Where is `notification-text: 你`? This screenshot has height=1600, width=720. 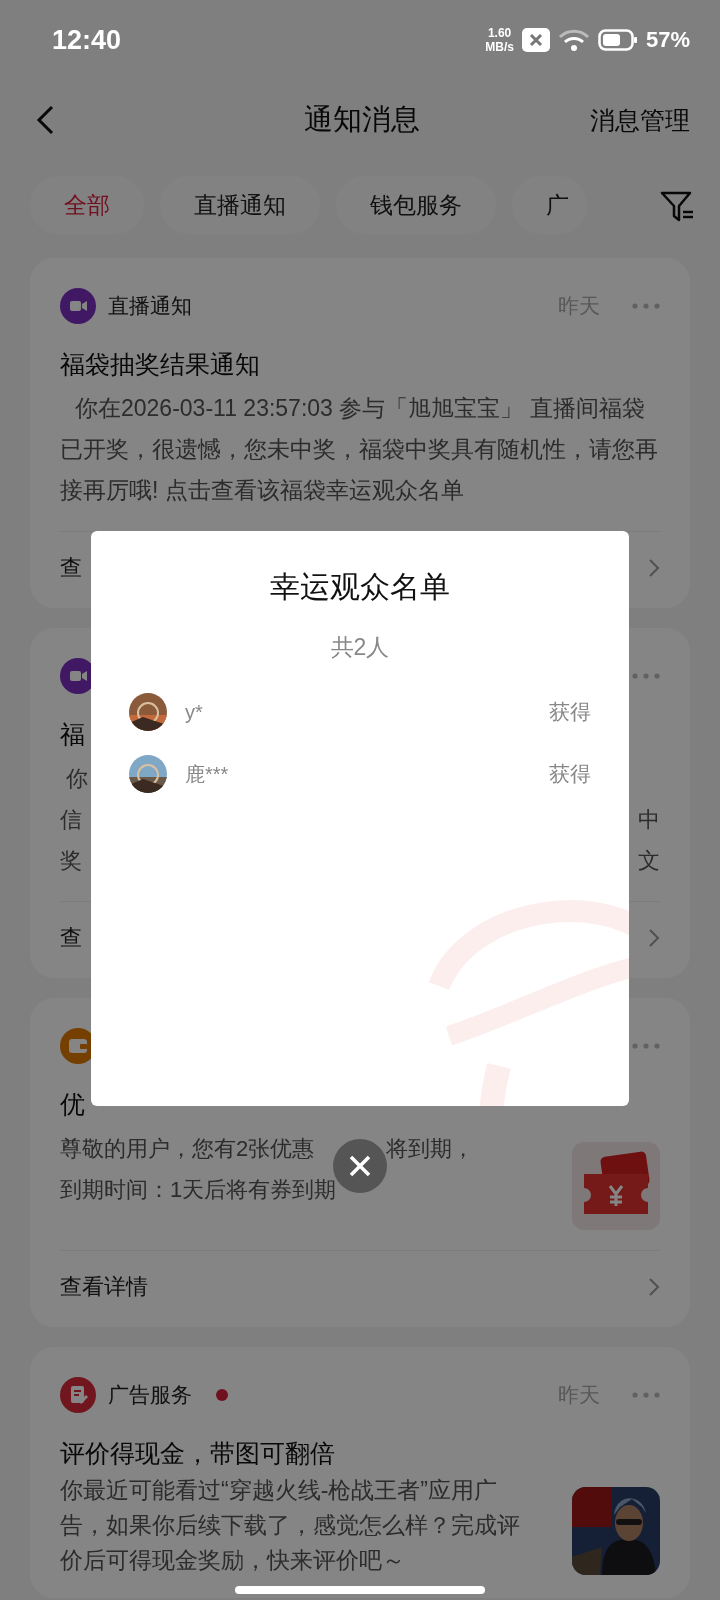 notification-text: 你 is located at coordinates (76, 779).